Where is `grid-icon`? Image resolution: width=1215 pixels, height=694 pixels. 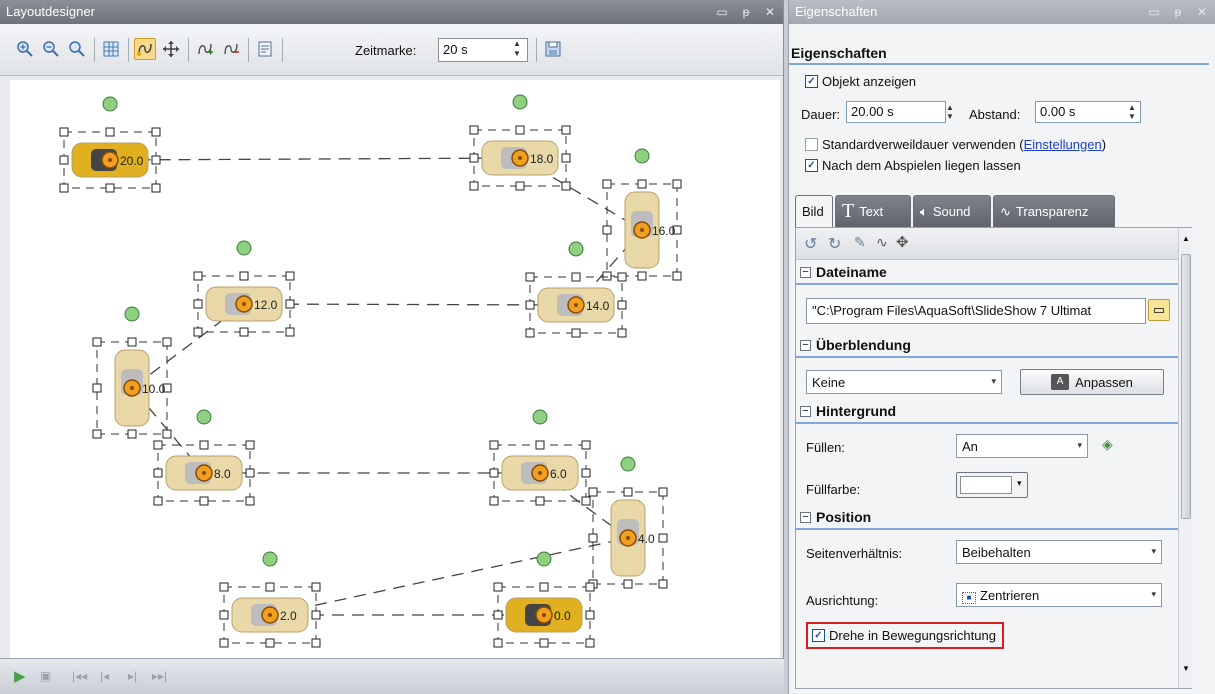 grid-icon is located at coordinates (111, 49).